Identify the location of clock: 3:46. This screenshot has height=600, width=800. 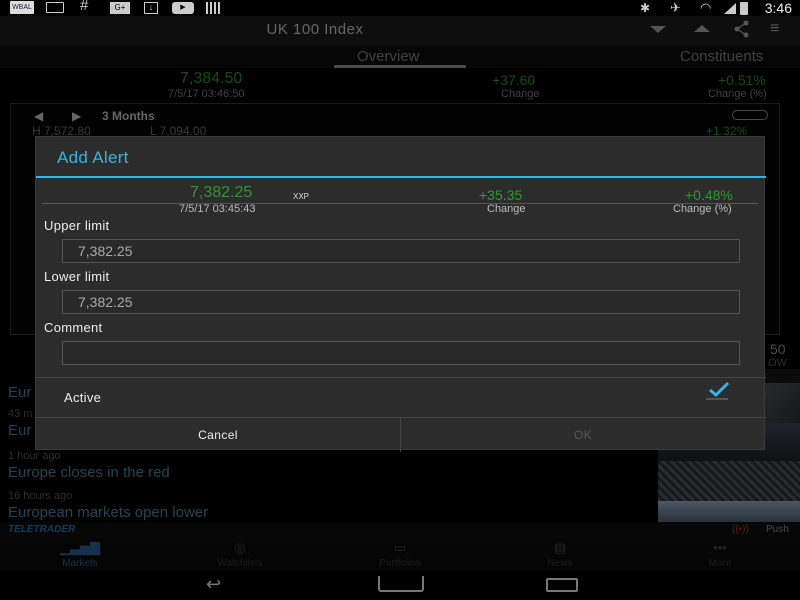
(778, 8).